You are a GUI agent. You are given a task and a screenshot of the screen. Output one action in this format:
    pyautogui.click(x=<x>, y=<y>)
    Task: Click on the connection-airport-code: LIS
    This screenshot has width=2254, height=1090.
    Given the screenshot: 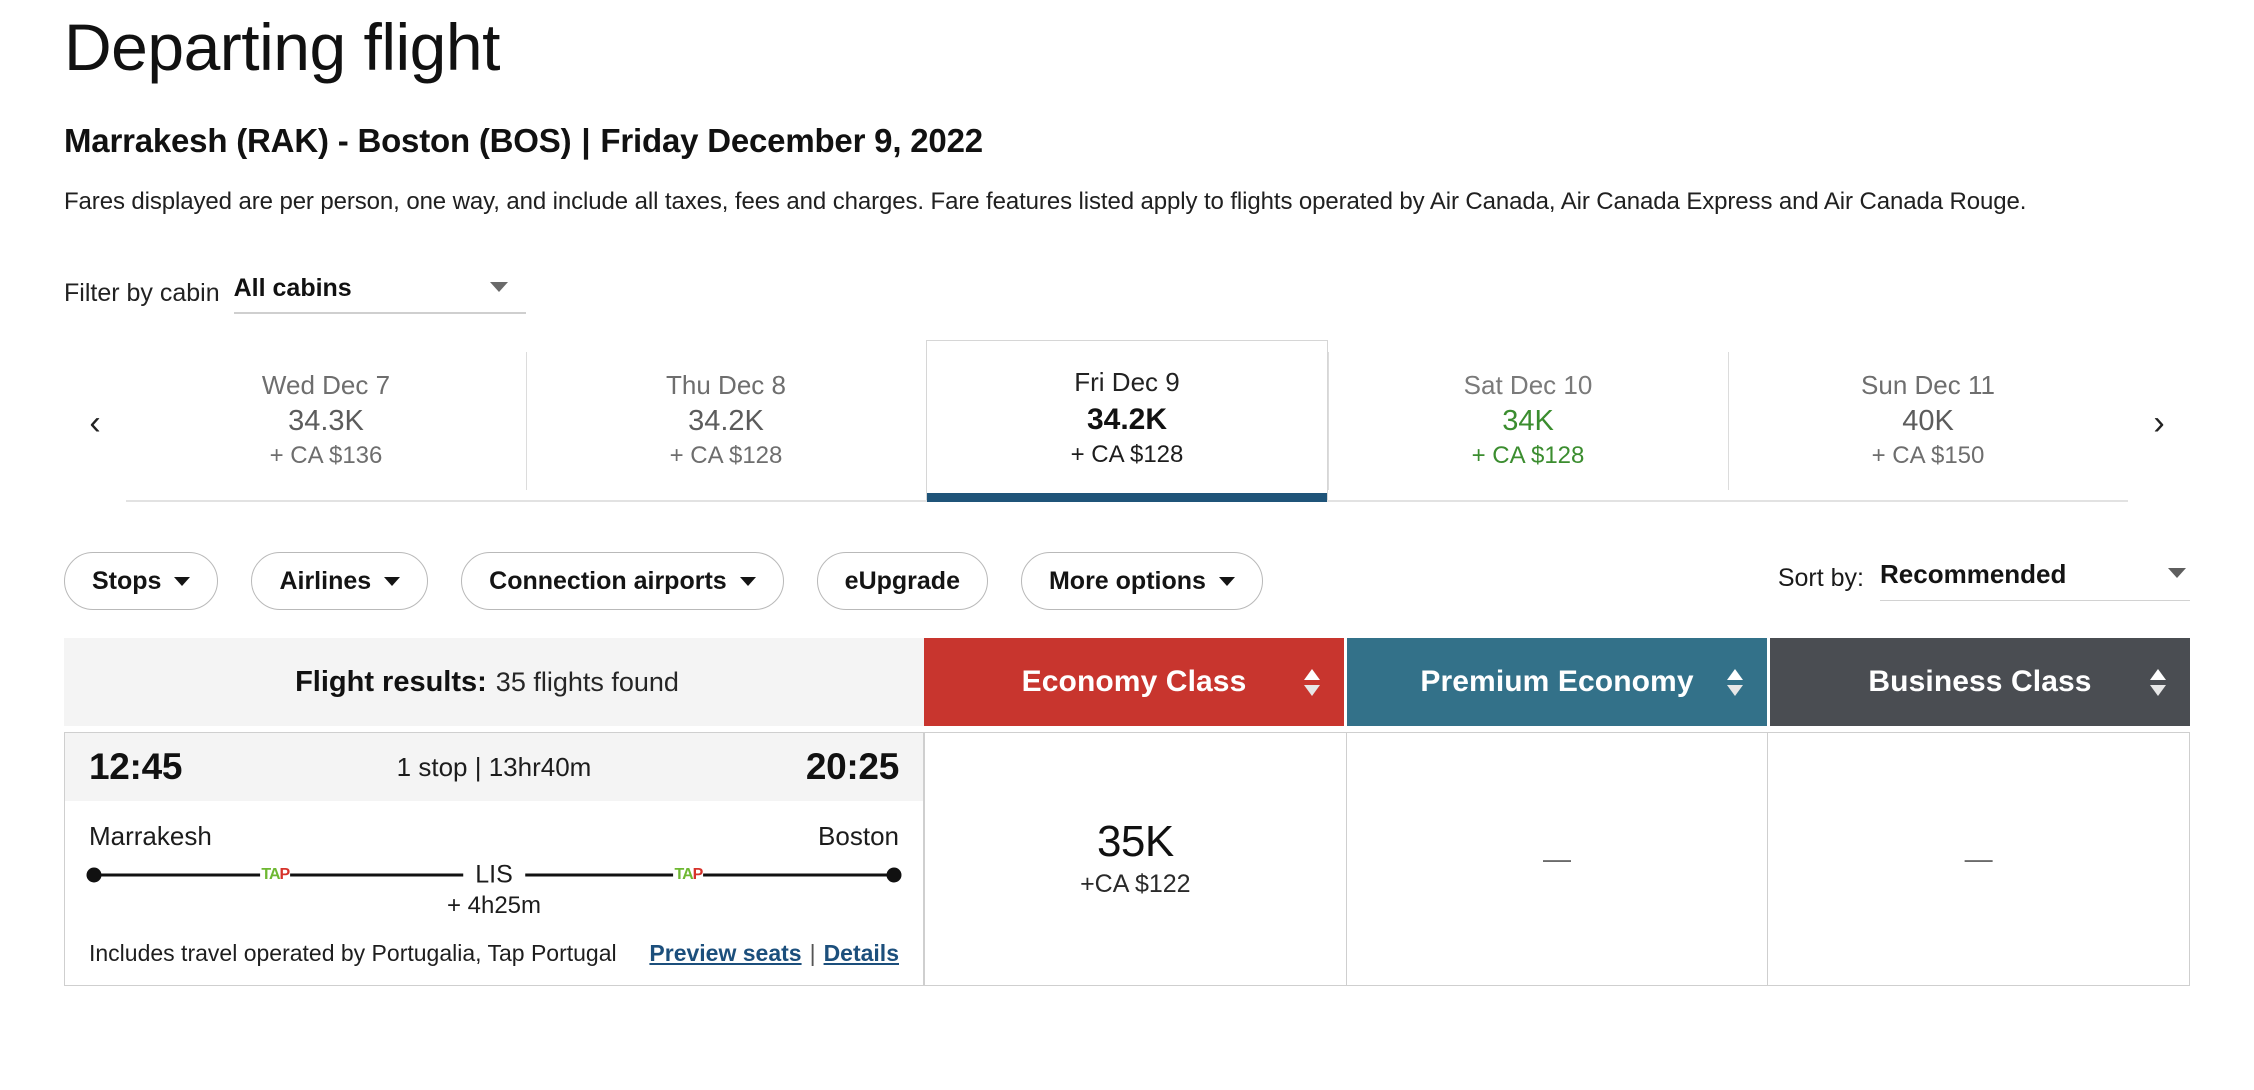 What is the action you would take?
    pyautogui.click(x=494, y=875)
    